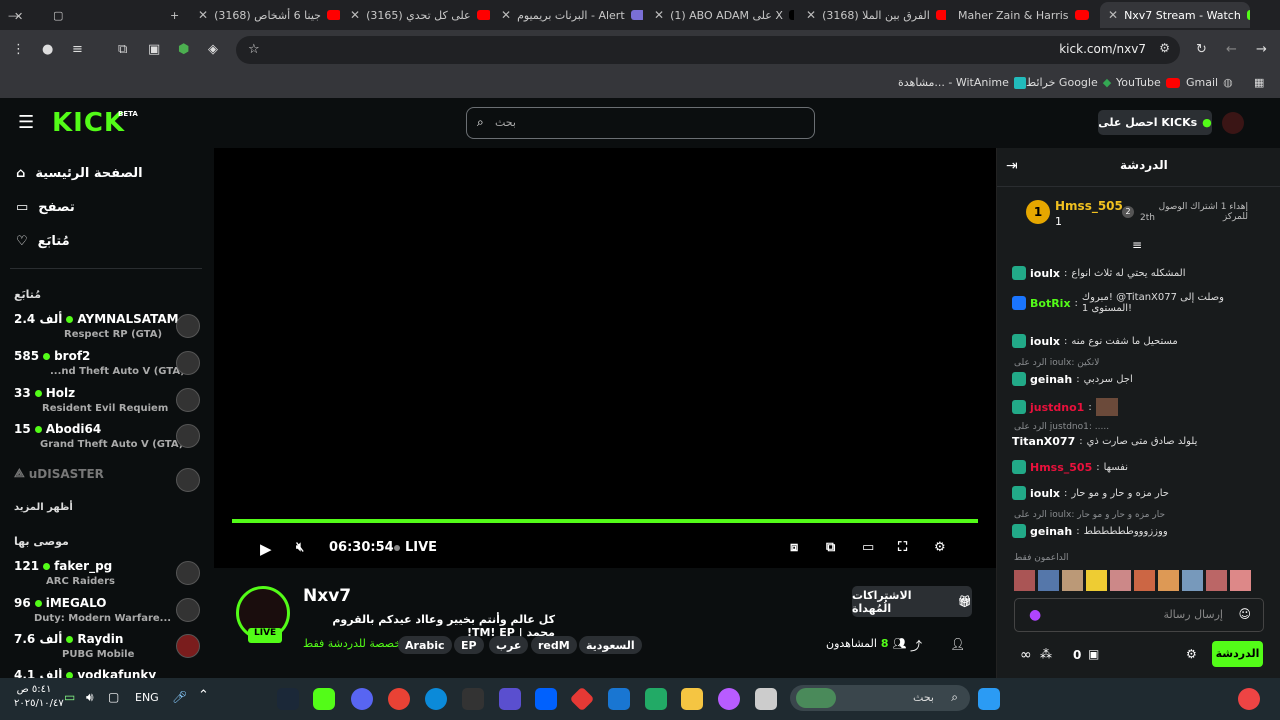  I want to click on vpn-icon: ◈, so click(213, 49).